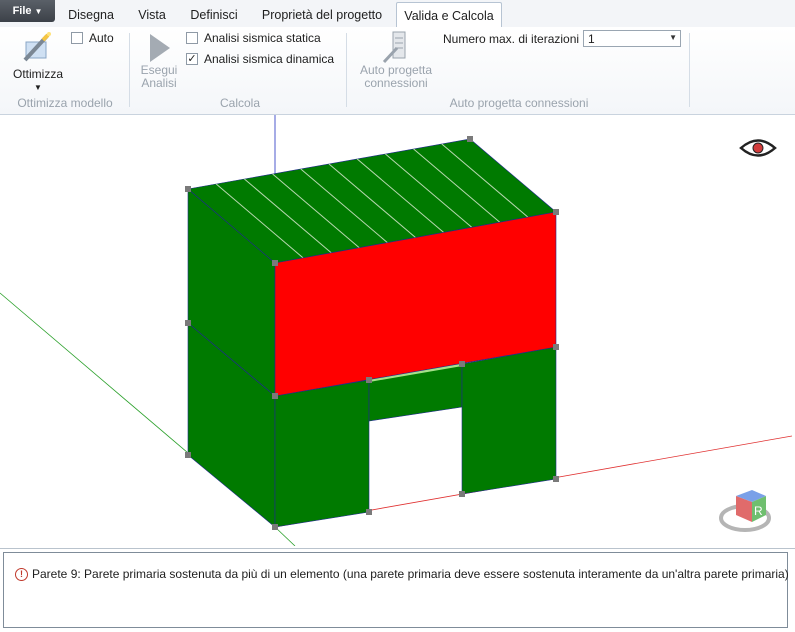 The image size is (795, 632). I want to click on file-menu-label: File, so click(22, 11).